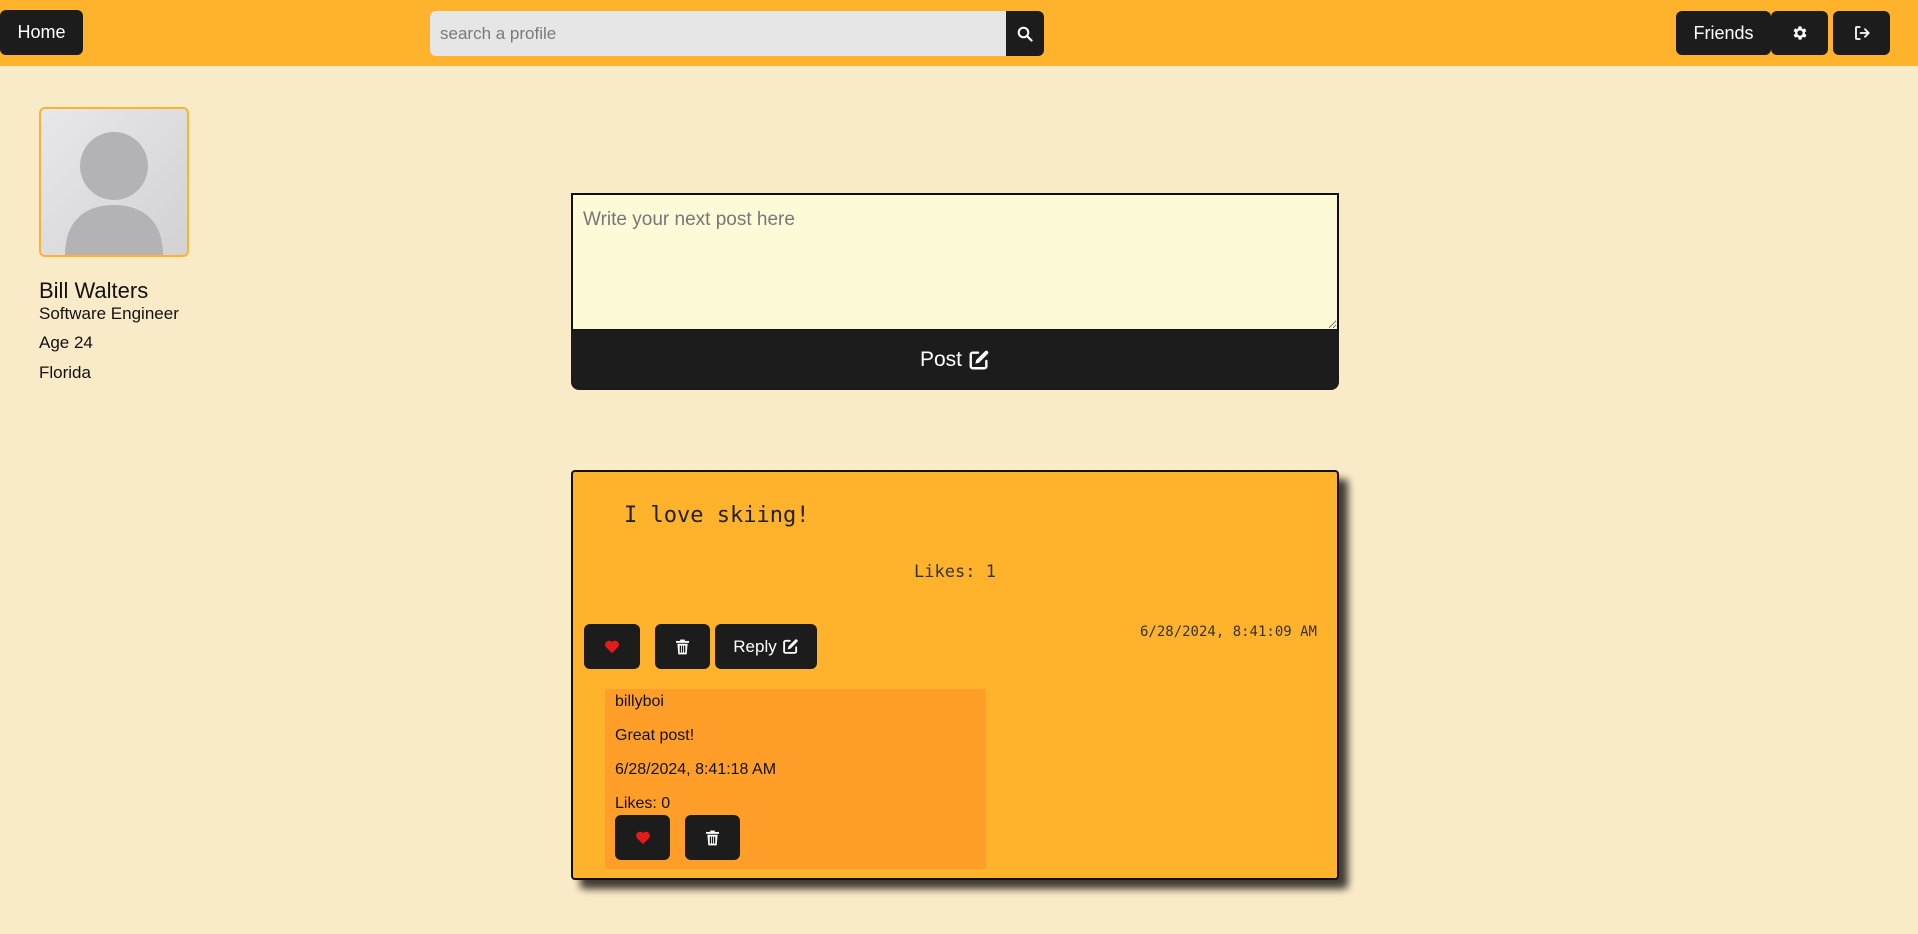 The image size is (1918, 934). I want to click on sign-out-icon, so click(1862, 33).